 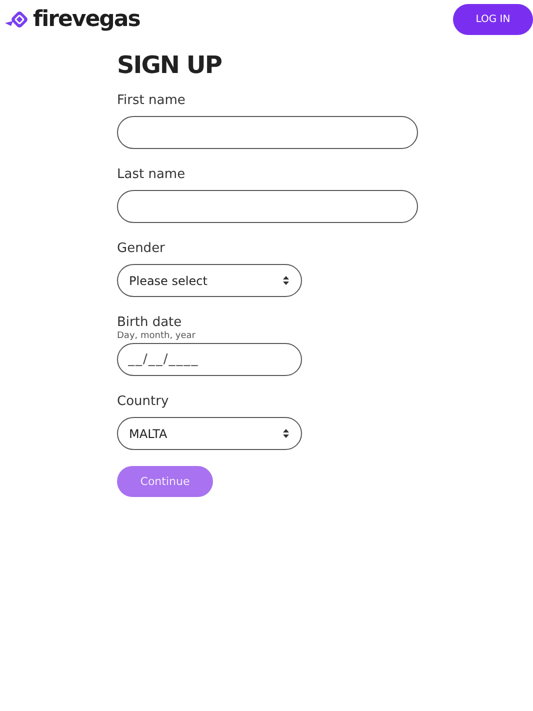 I want to click on select-field: MALTA, so click(x=209, y=433).